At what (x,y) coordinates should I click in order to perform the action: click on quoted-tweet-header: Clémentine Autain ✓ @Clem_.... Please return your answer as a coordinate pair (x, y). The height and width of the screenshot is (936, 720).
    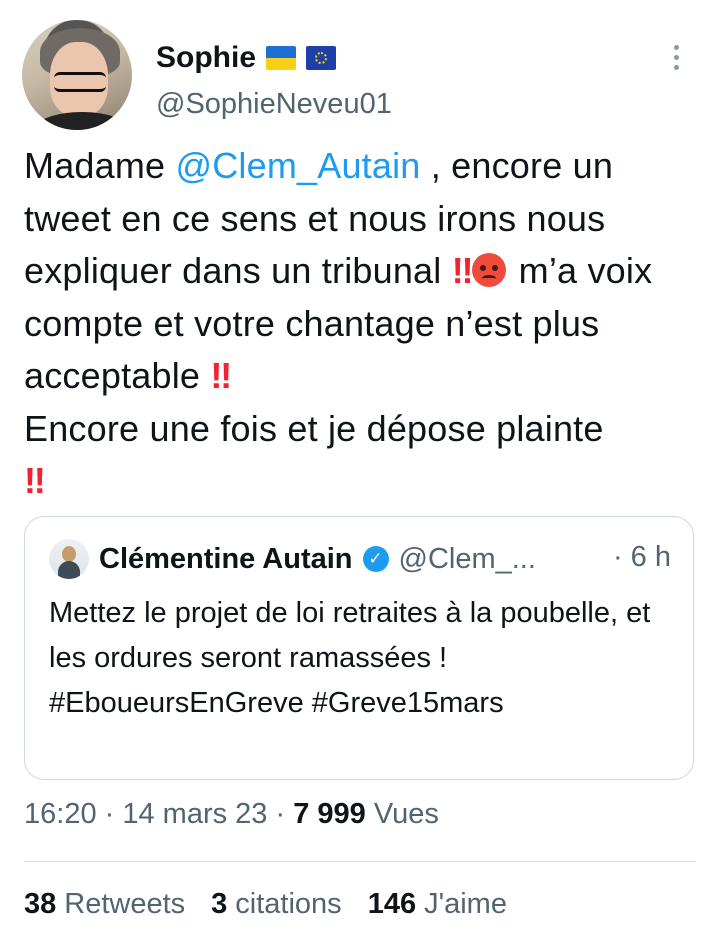
    Looking at the image, I should click on (292, 559).